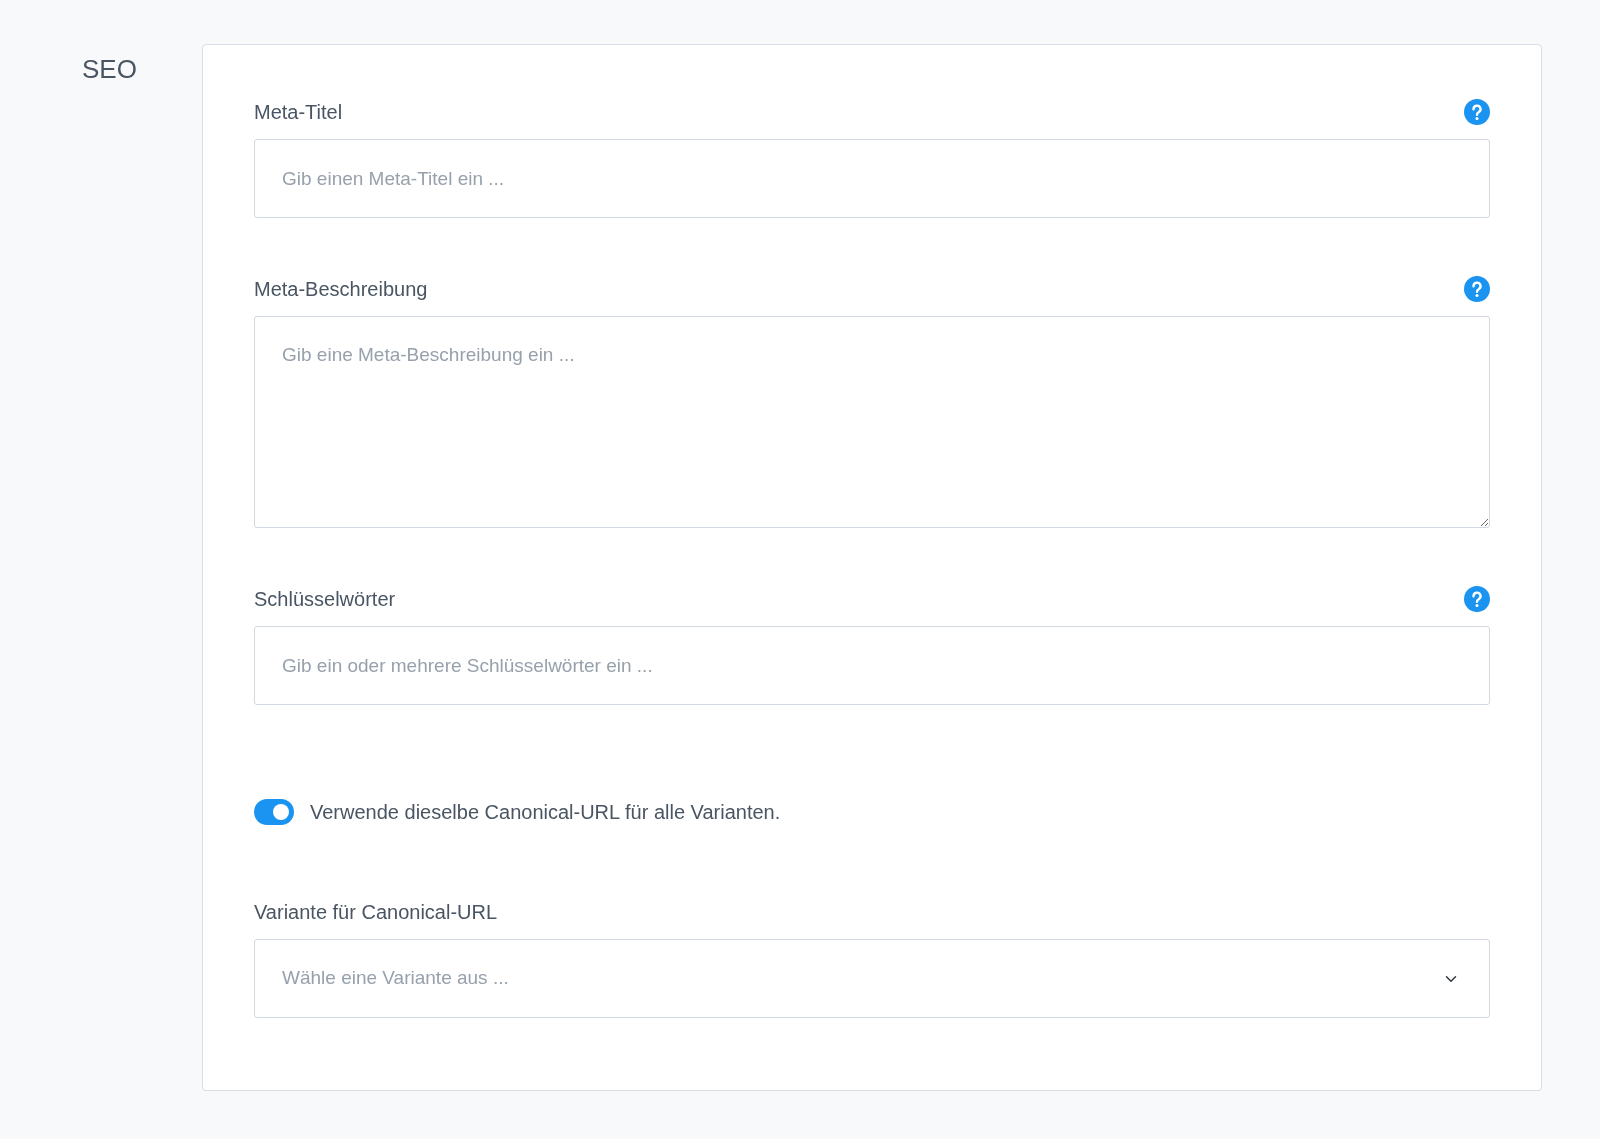 The height and width of the screenshot is (1139, 1600). Describe the element at coordinates (298, 112) in the screenshot. I see `field-label: Meta-Titel` at that location.